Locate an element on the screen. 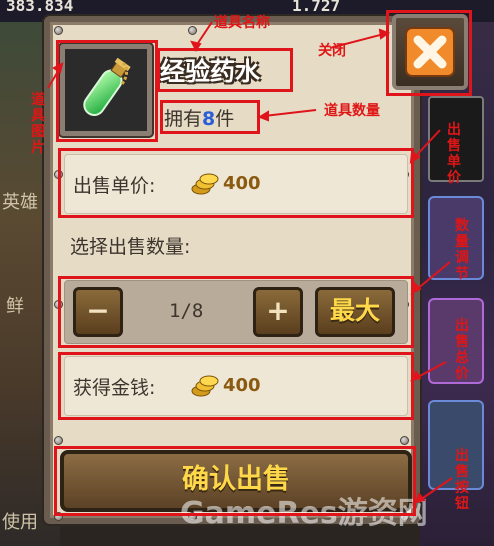  annotation-unit-price: 出售单价 is located at coordinates (454, 154).